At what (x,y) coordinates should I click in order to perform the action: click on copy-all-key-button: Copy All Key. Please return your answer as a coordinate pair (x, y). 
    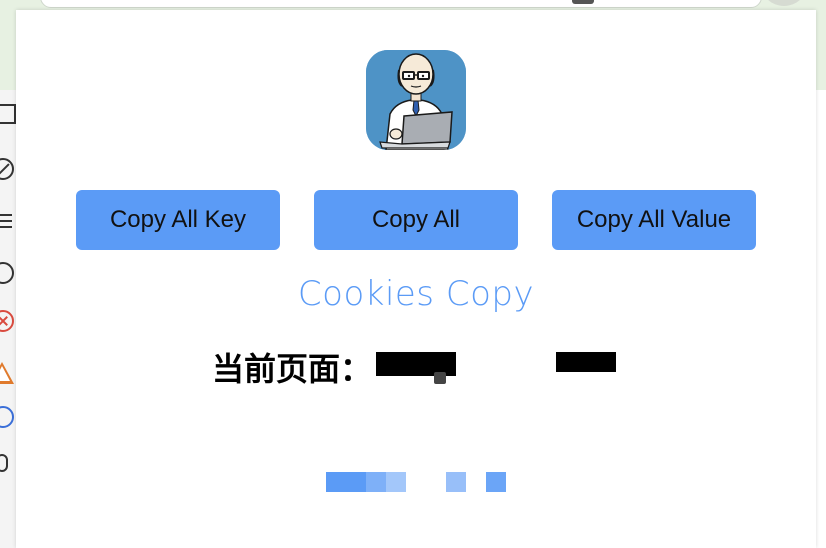
    Looking at the image, I should click on (178, 220).